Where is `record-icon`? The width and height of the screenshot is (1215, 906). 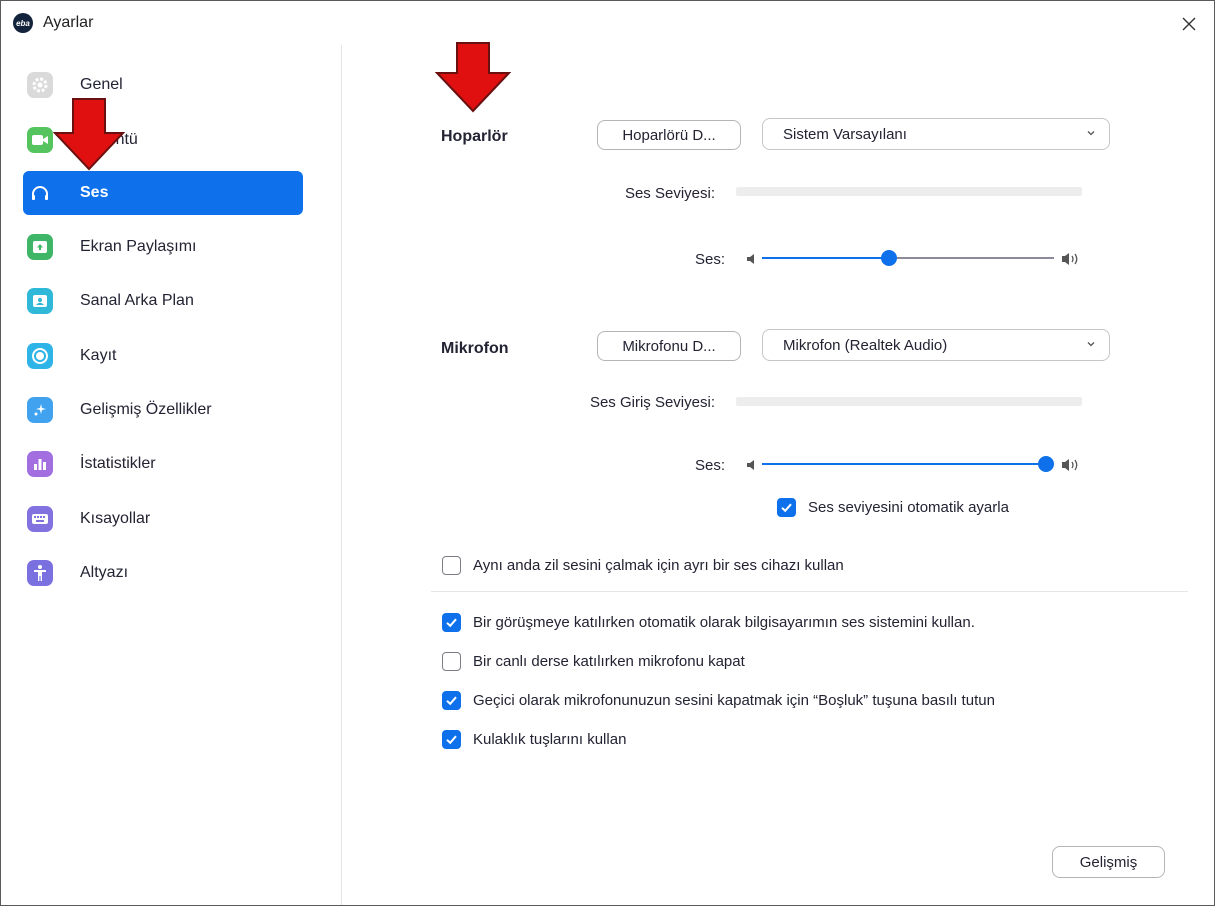 record-icon is located at coordinates (40, 356).